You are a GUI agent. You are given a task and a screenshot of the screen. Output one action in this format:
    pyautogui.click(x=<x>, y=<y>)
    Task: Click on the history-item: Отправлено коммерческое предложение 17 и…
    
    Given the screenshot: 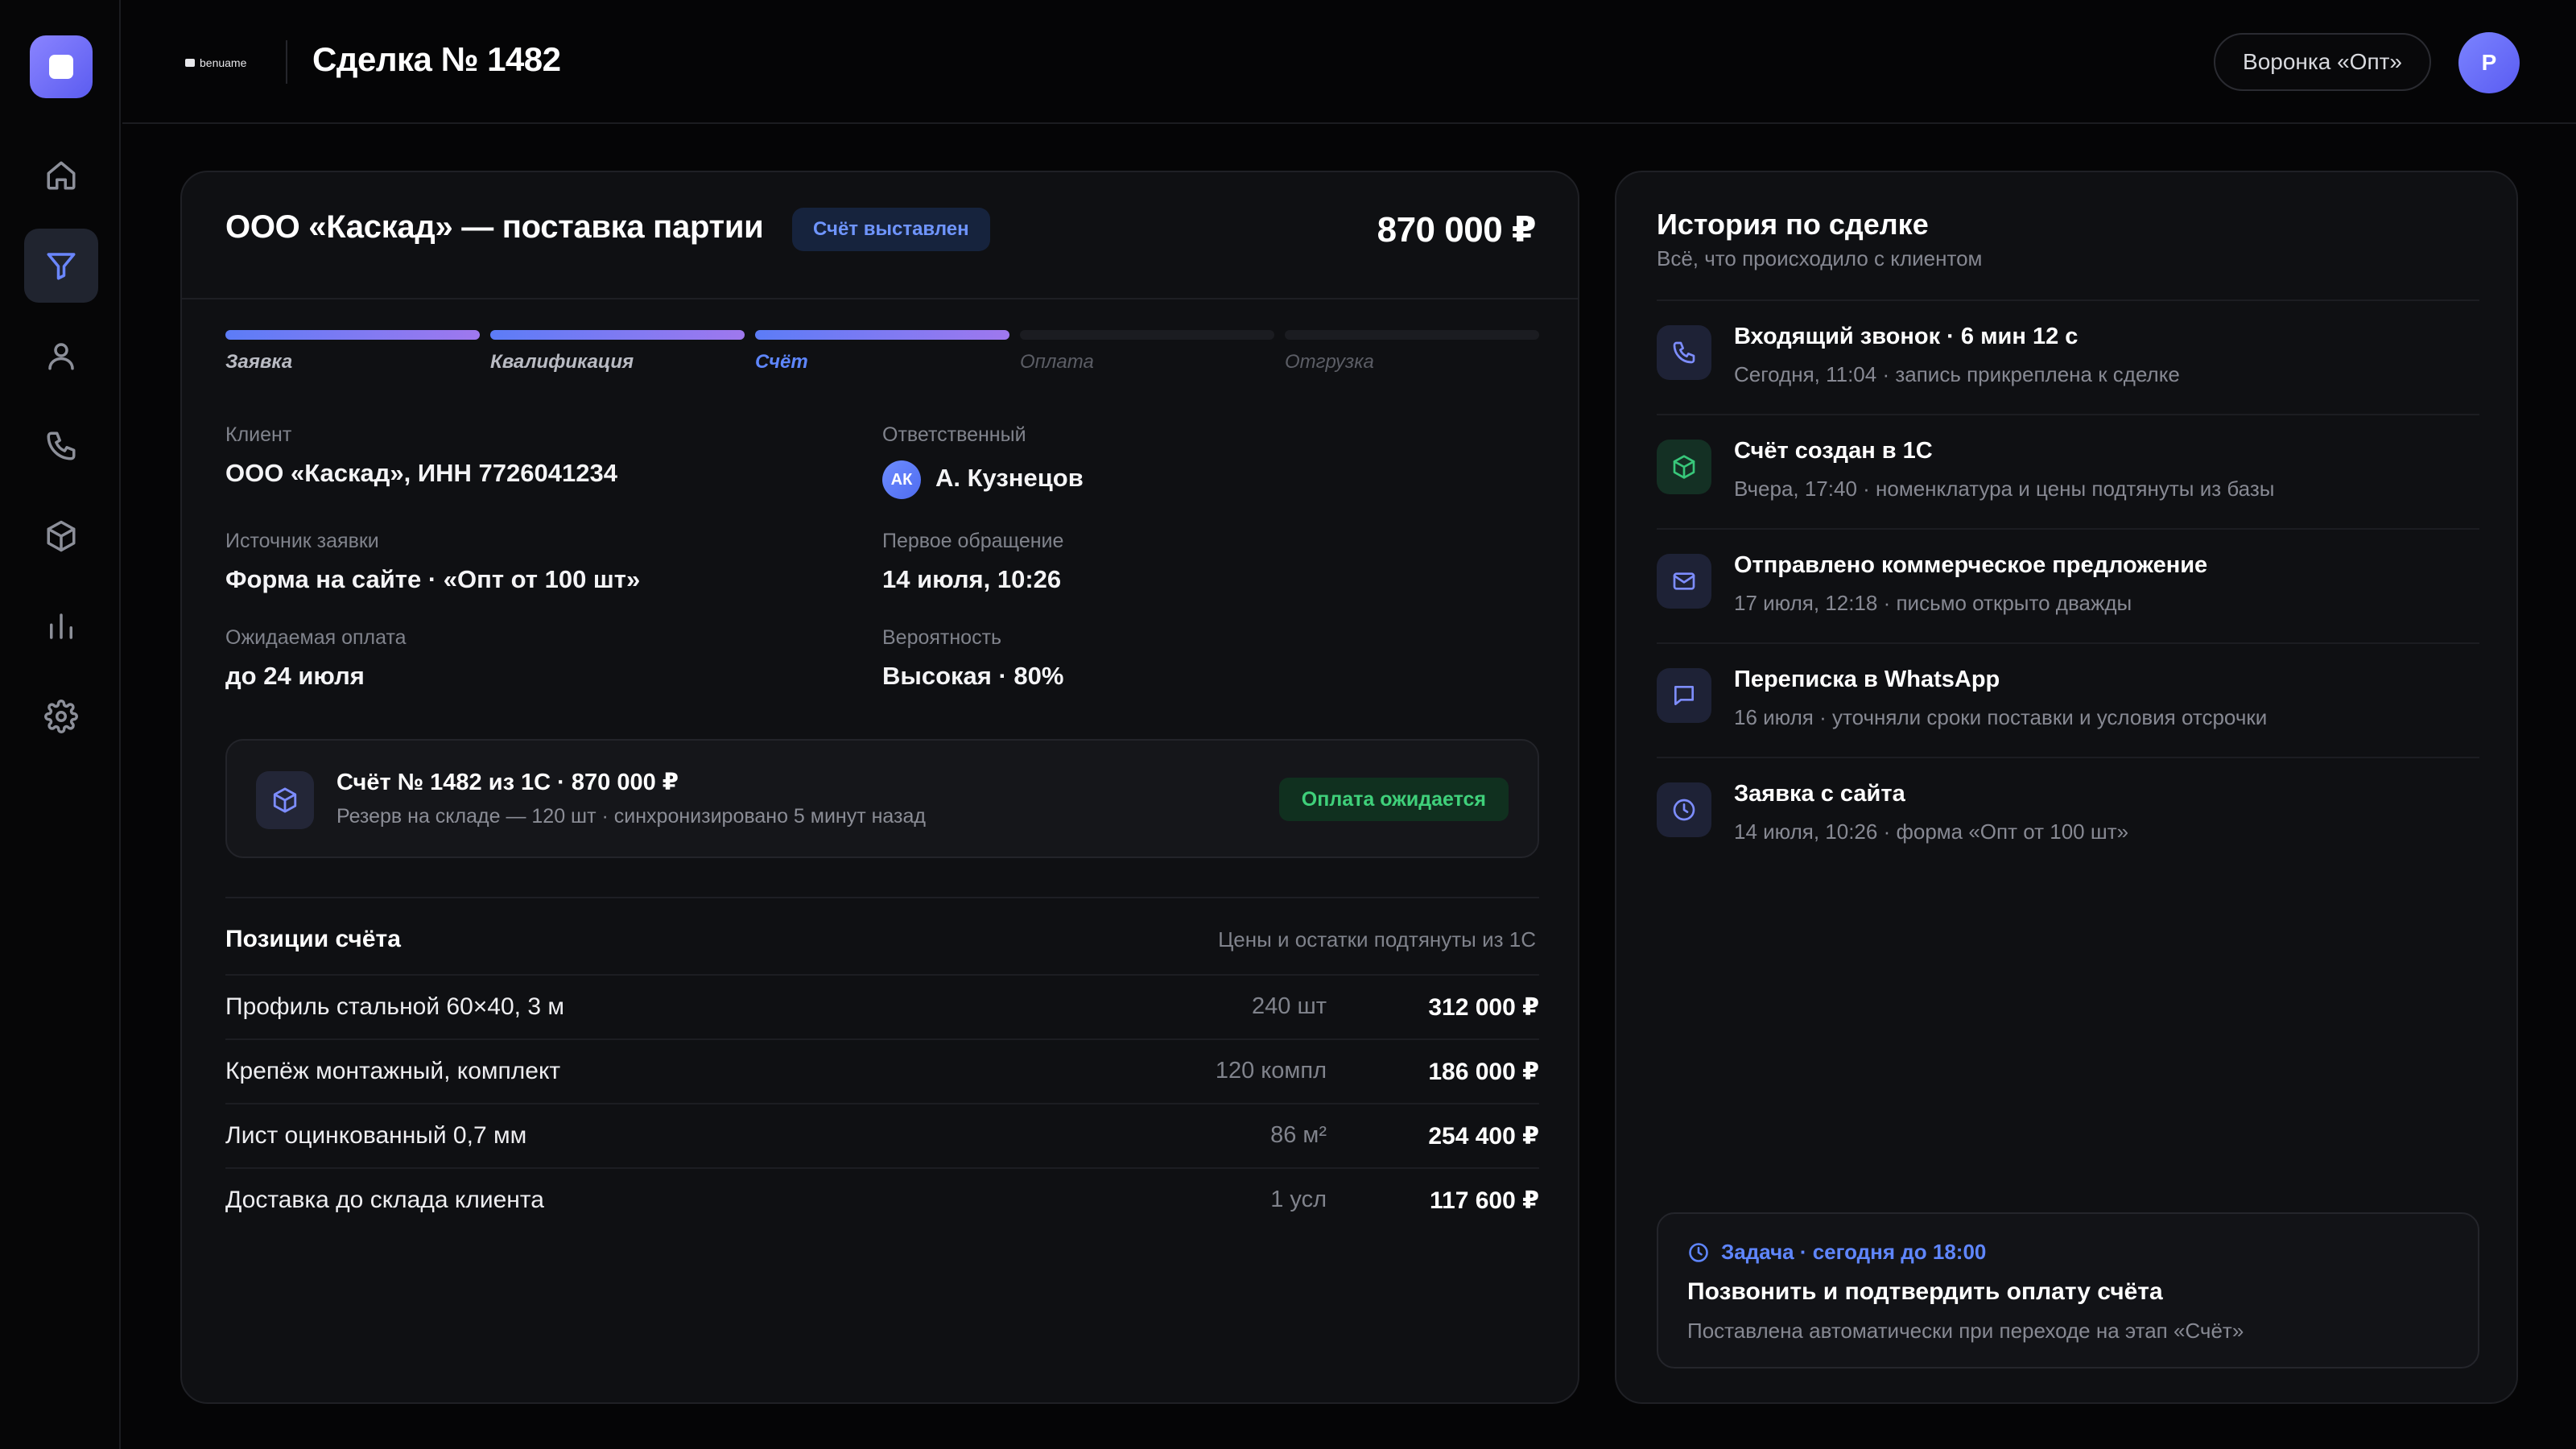 What is the action you would take?
    pyautogui.click(x=2068, y=585)
    